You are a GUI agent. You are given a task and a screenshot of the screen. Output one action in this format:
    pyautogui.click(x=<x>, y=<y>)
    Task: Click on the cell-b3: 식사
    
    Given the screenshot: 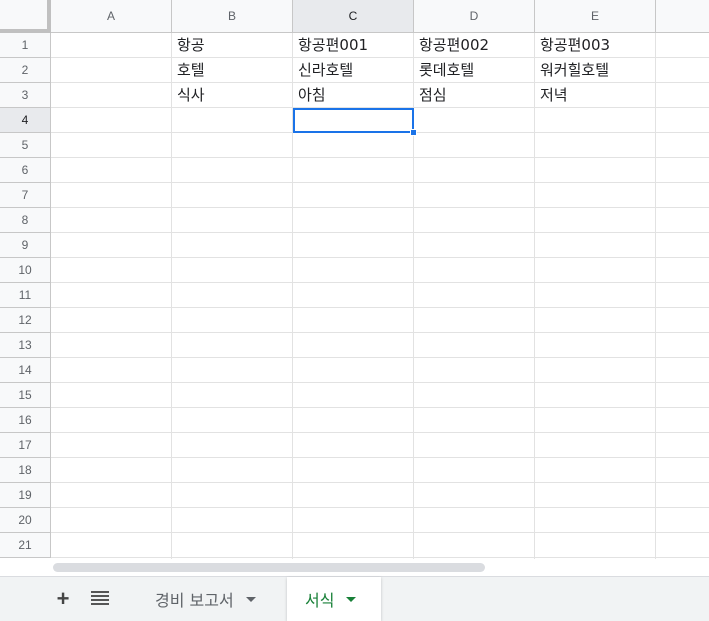 What is the action you would take?
    pyautogui.click(x=188, y=95)
    